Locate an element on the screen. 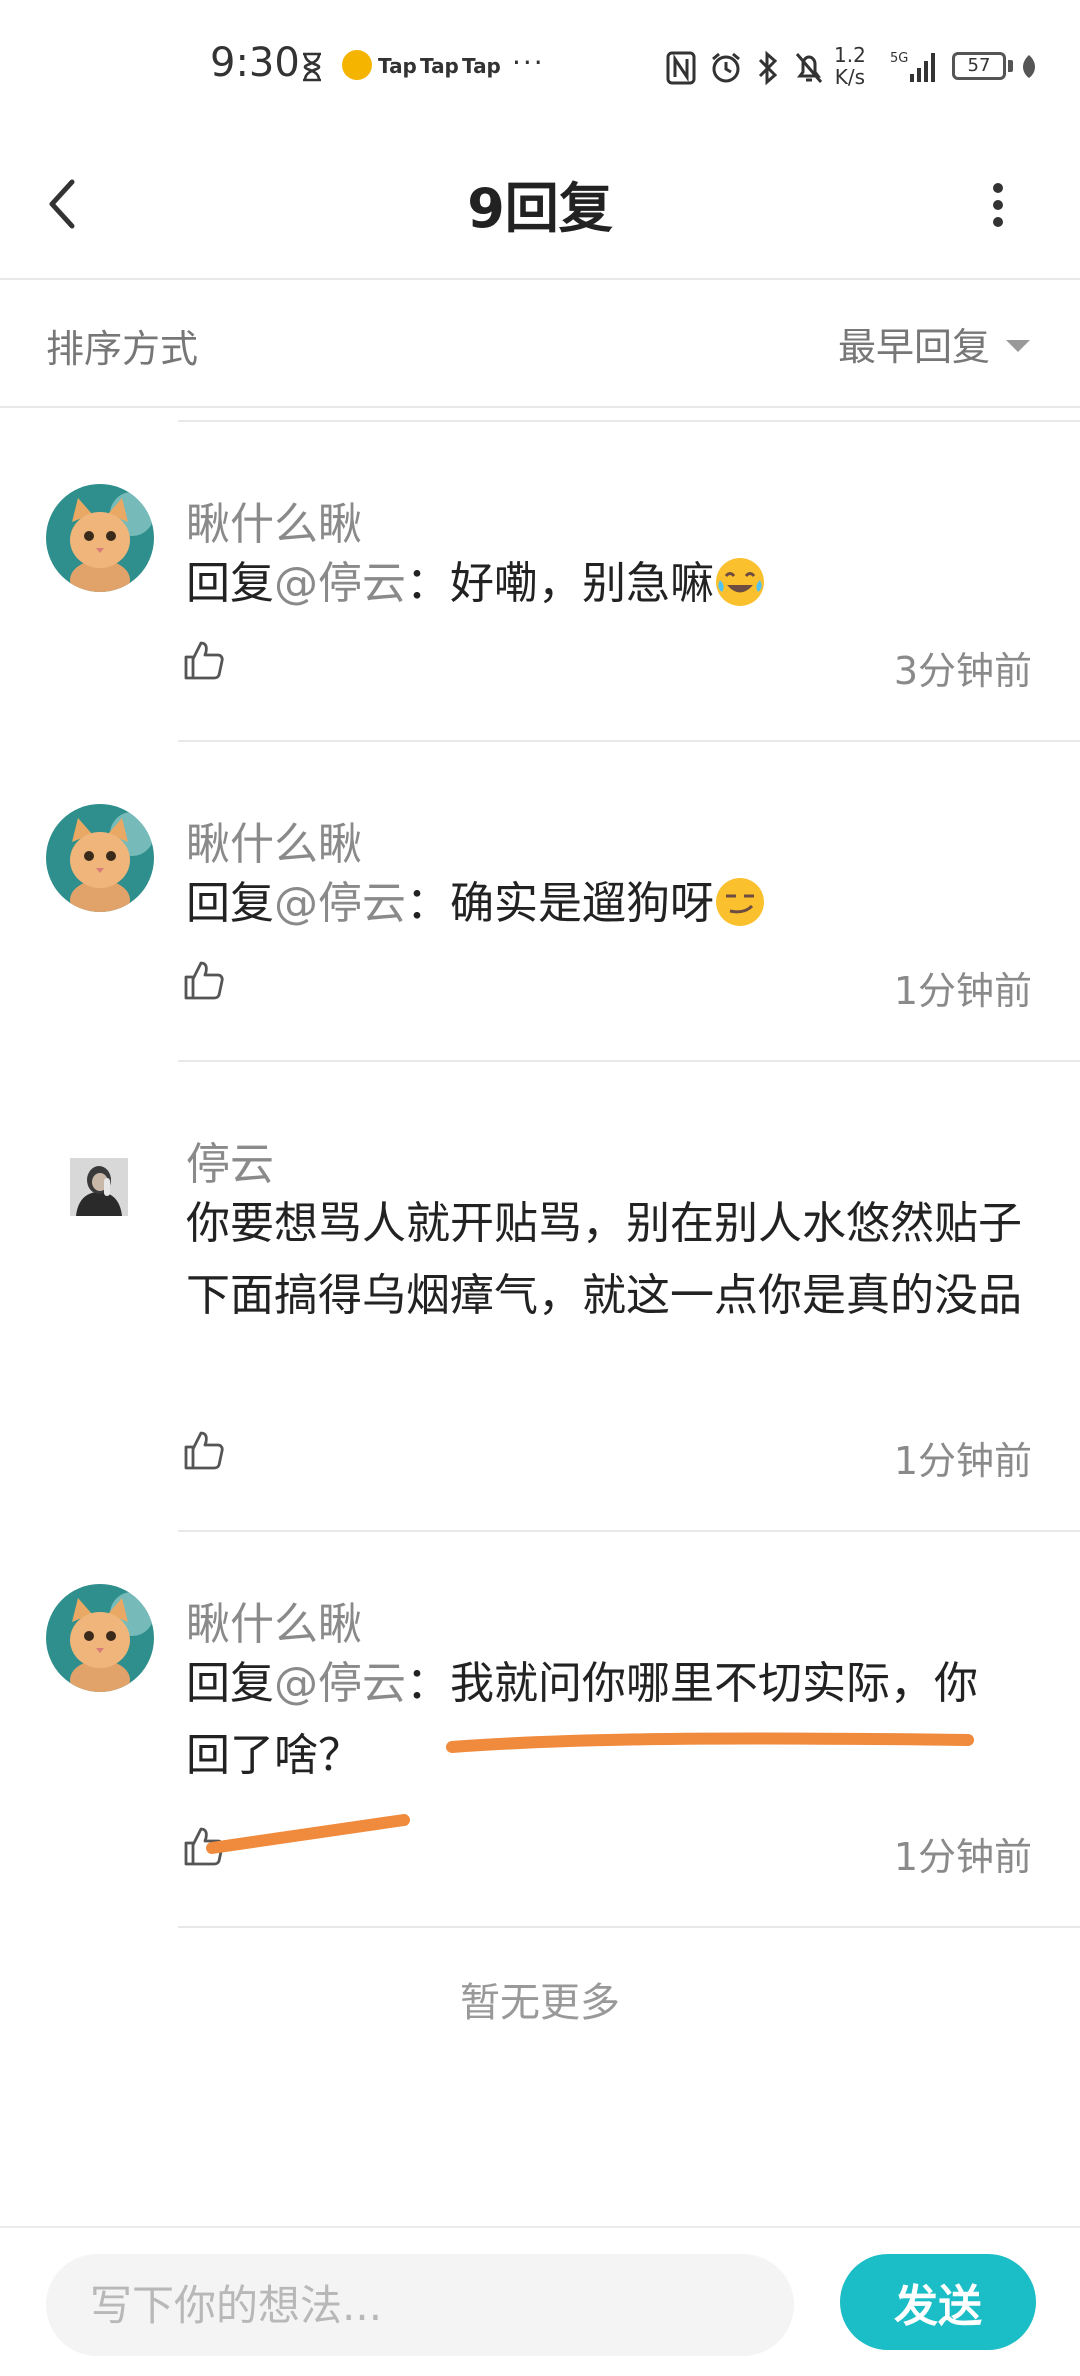 The image size is (1080, 2376). person-avatar-image is located at coordinates (99, 1187).